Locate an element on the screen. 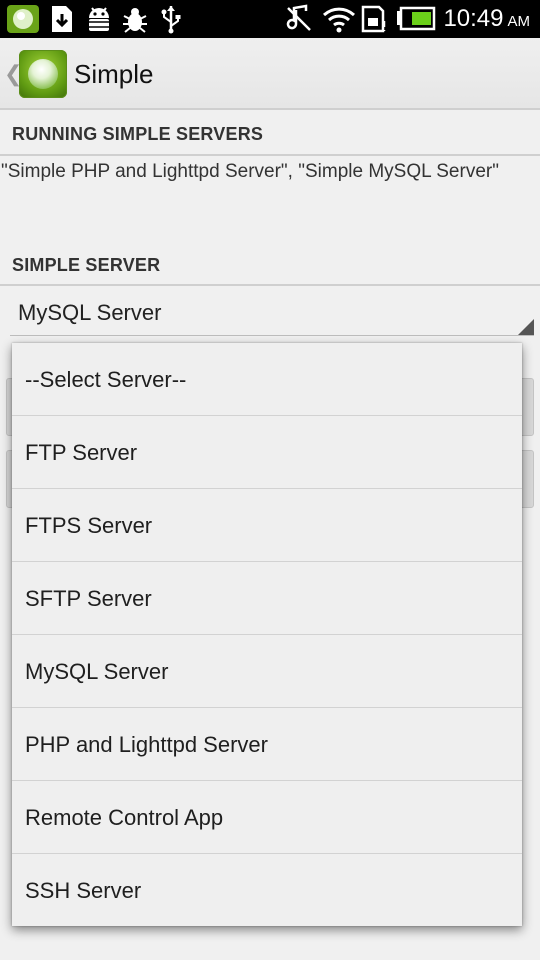  download-icon is located at coordinates (62, 19).